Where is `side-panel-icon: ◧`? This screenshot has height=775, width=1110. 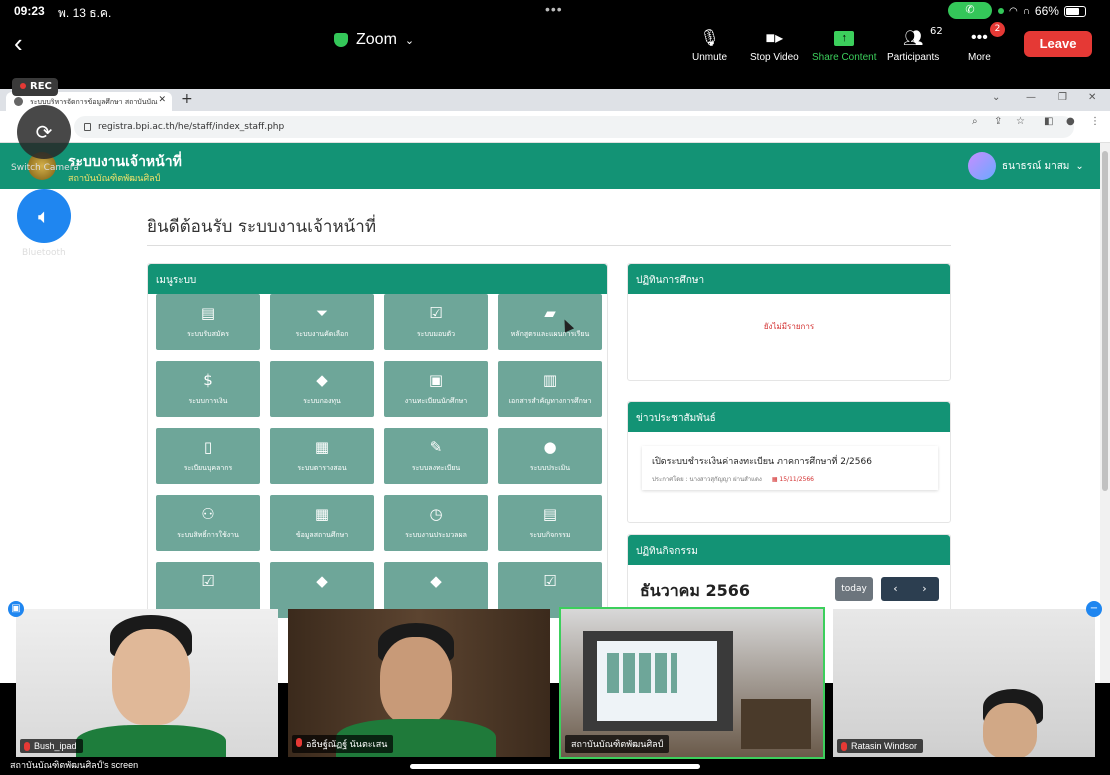
side-panel-icon: ◧ is located at coordinates (1048, 121).